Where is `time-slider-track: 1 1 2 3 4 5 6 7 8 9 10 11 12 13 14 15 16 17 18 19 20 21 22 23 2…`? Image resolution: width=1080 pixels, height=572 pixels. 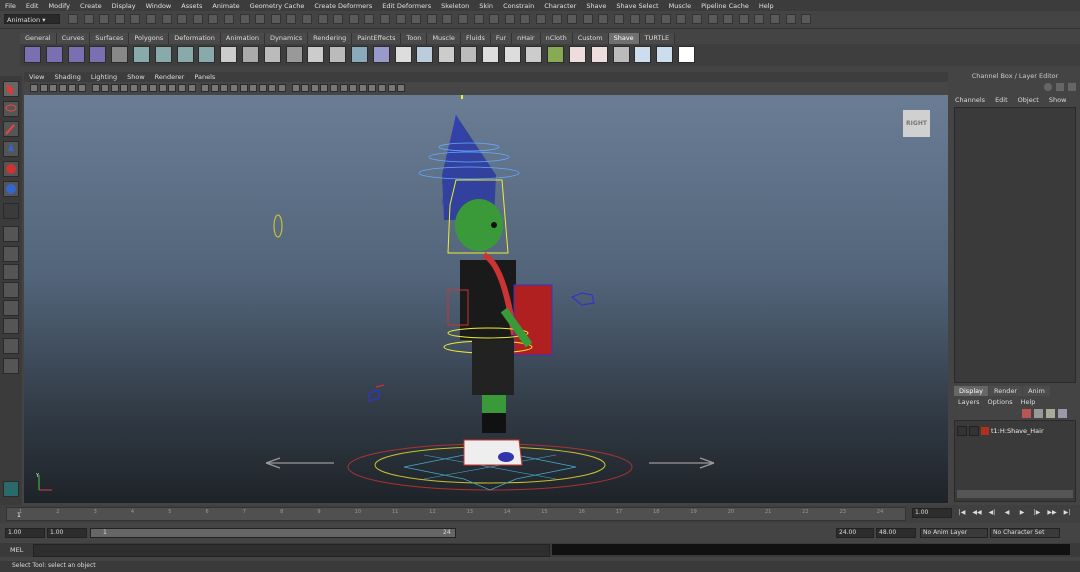 time-slider-track: 1 1 2 3 4 5 6 7 8 9 10 11 12 13 14 15 16 17 18 19 20 21 22 23 2… is located at coordinates (456, 514).